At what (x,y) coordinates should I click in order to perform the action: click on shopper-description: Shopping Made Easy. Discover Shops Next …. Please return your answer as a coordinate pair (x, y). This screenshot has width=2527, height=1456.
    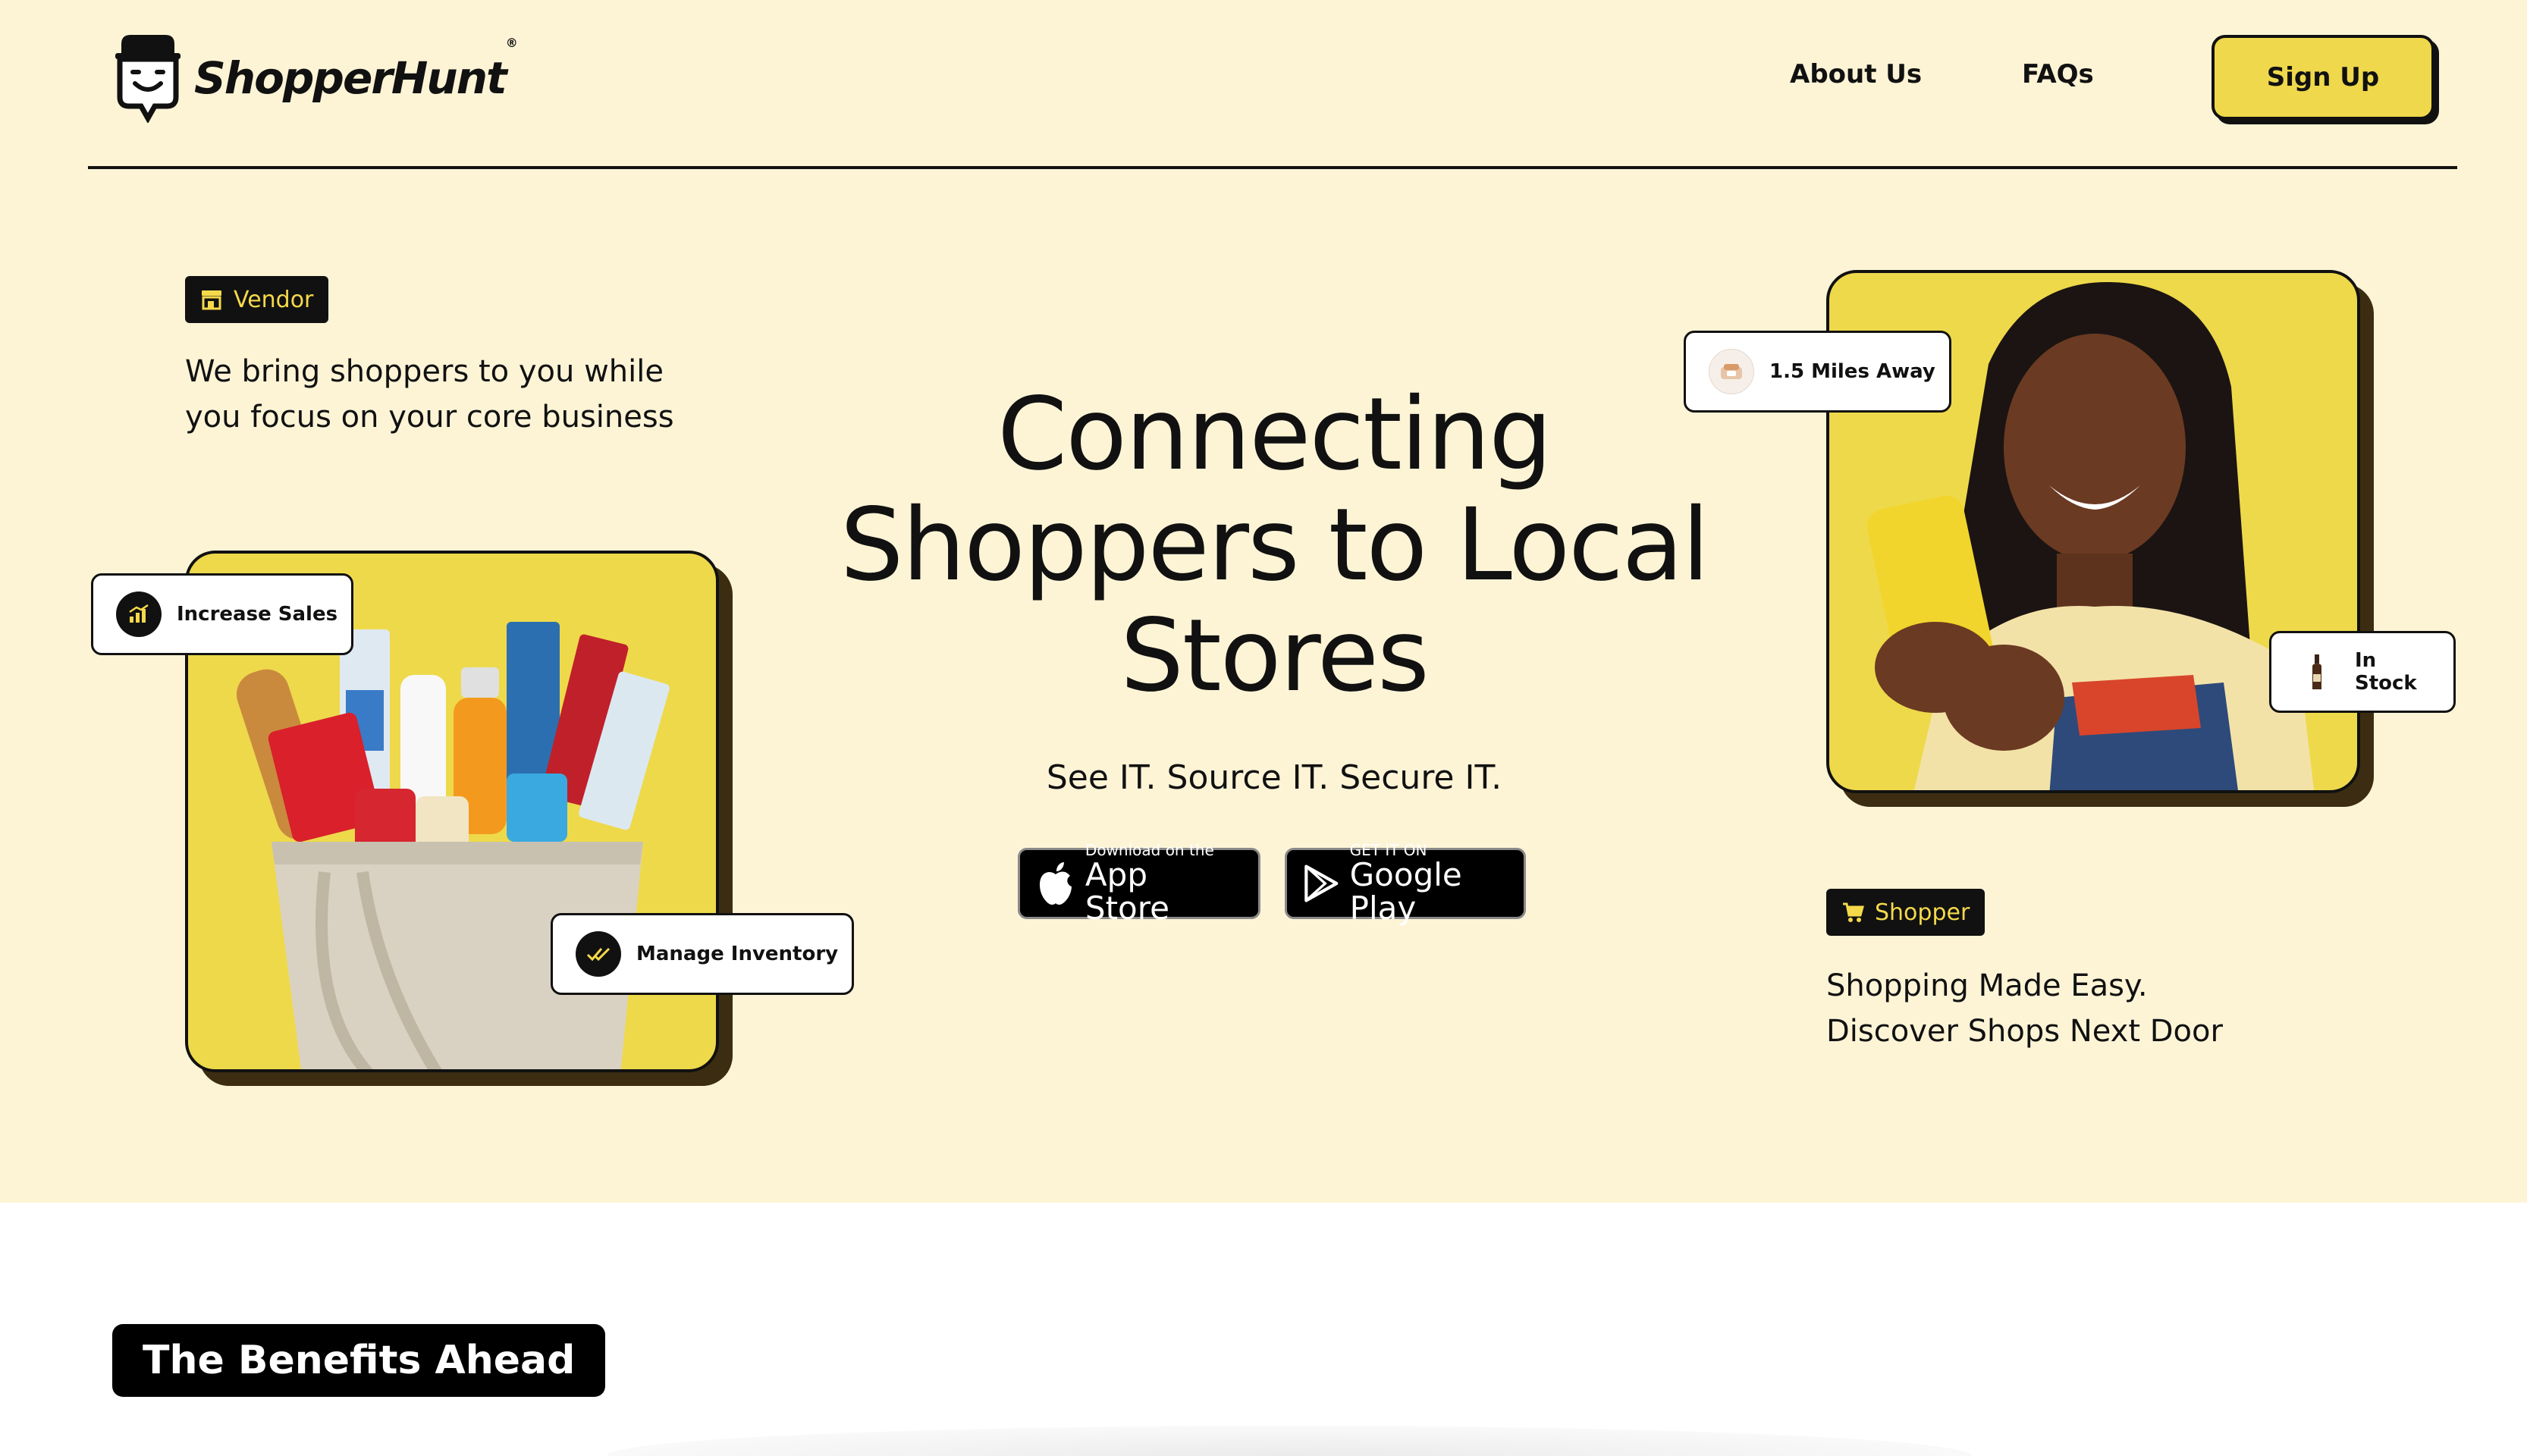
    Looking at the image, I should click on (2024, 1008).